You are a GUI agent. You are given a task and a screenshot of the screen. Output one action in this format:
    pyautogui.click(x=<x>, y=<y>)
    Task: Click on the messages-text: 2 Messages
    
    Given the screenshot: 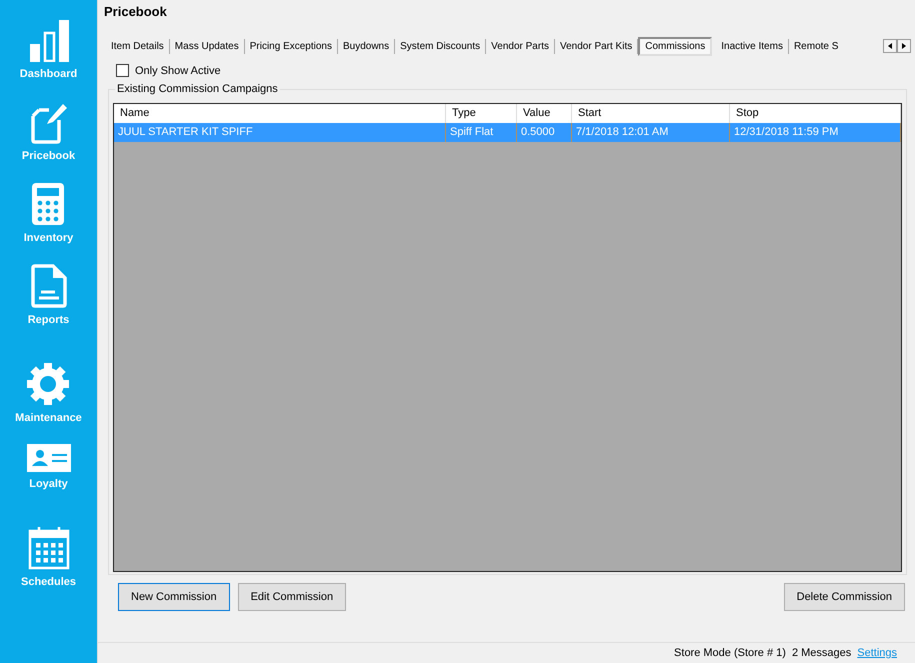 What is the action you would take?
    pyautogui.click(x=822, y=653)
    